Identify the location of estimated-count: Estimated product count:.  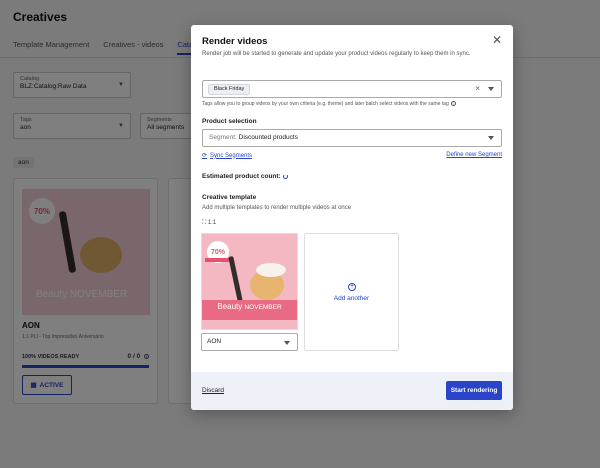
(245, 176).